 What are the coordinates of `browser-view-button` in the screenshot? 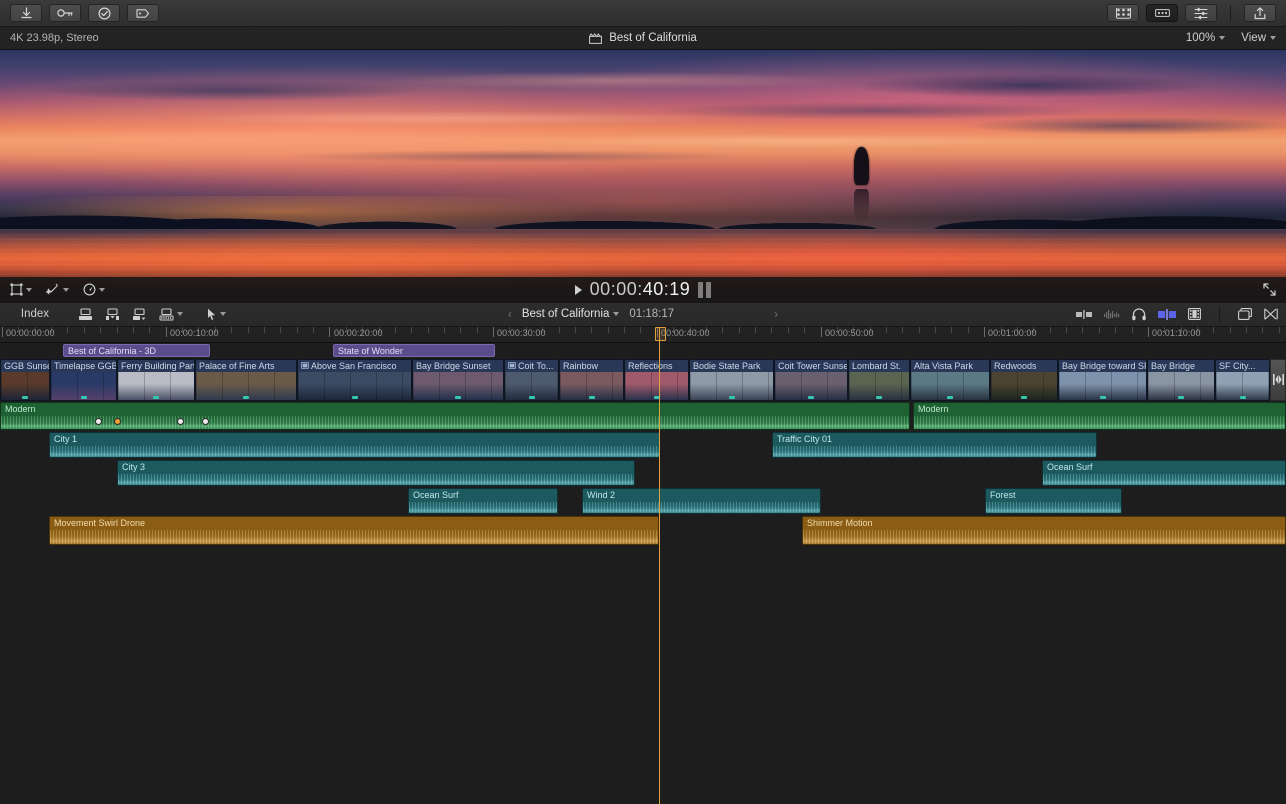 It's located at (1123, 13).